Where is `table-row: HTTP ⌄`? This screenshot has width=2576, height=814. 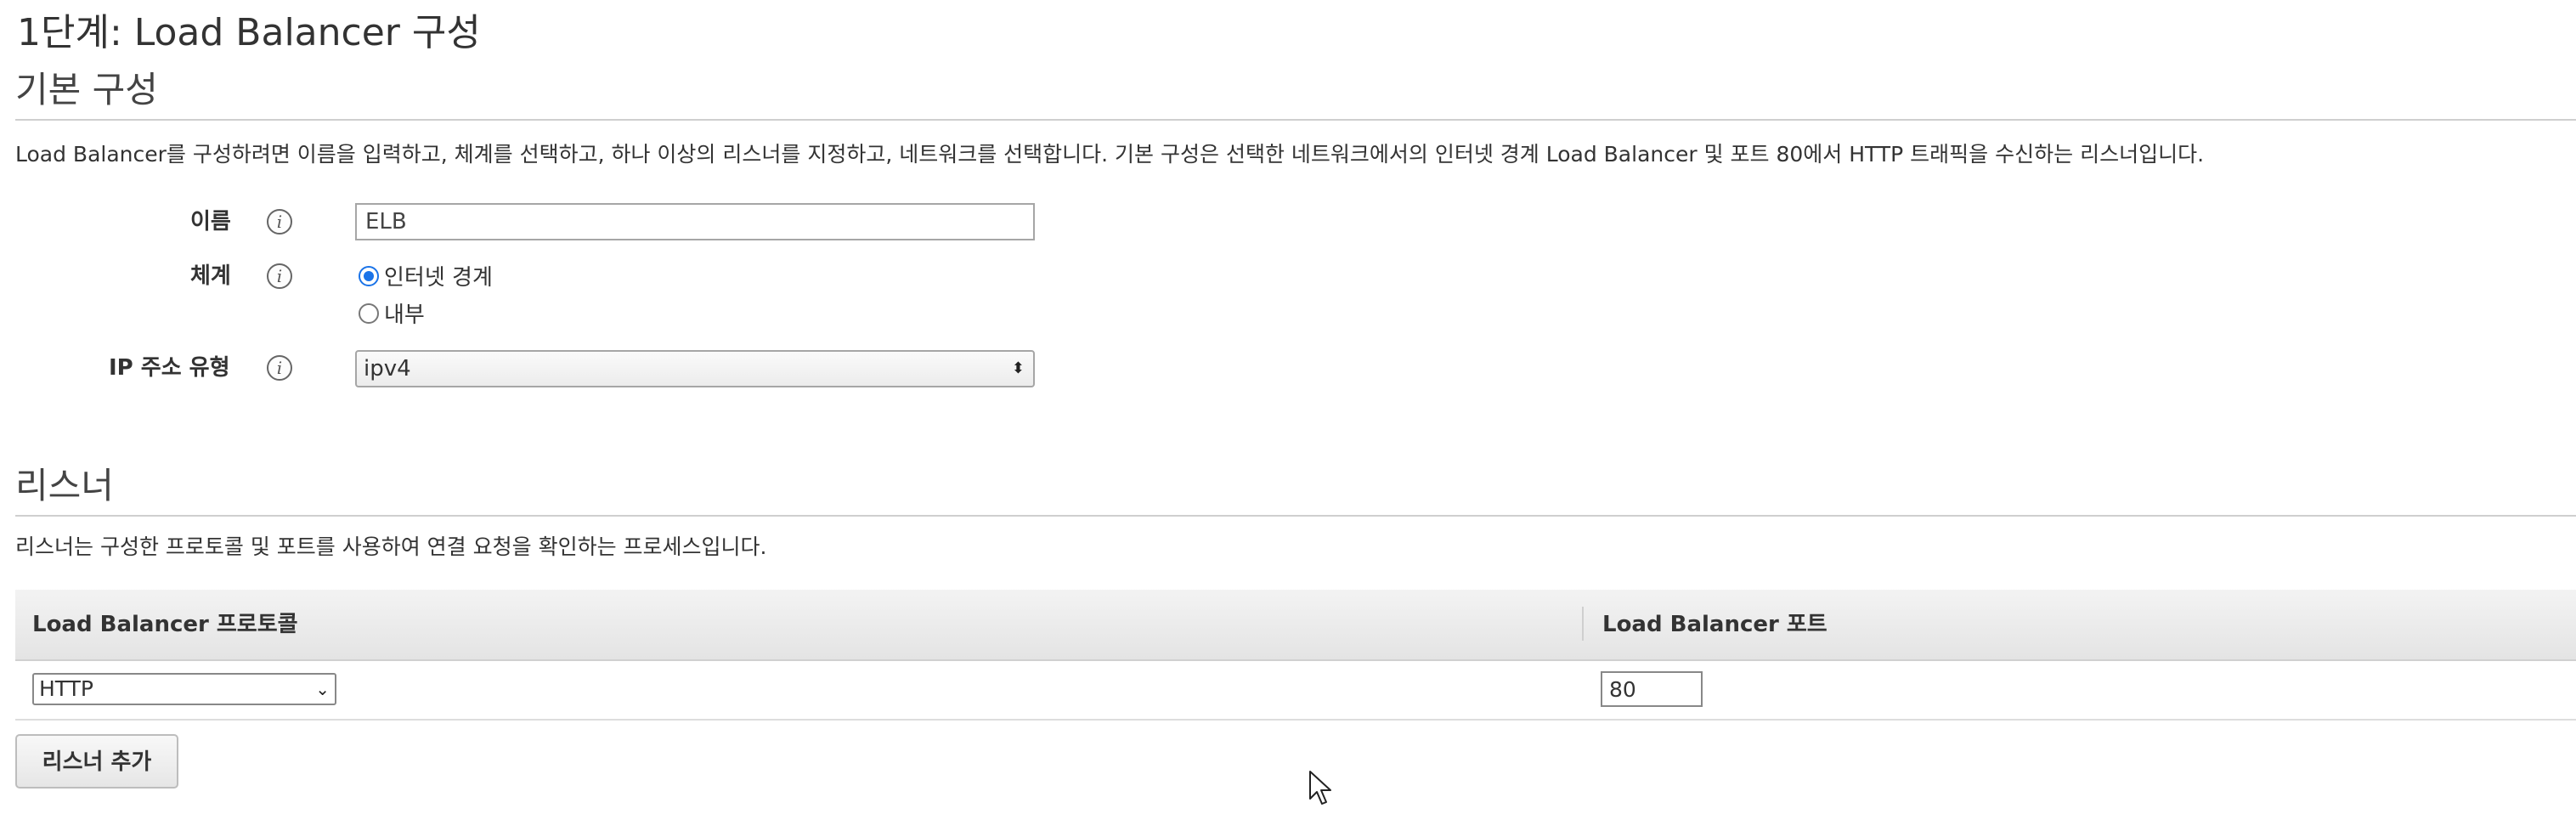
table-row: HTTP ⌄ is located at coordinates (1295, 691).